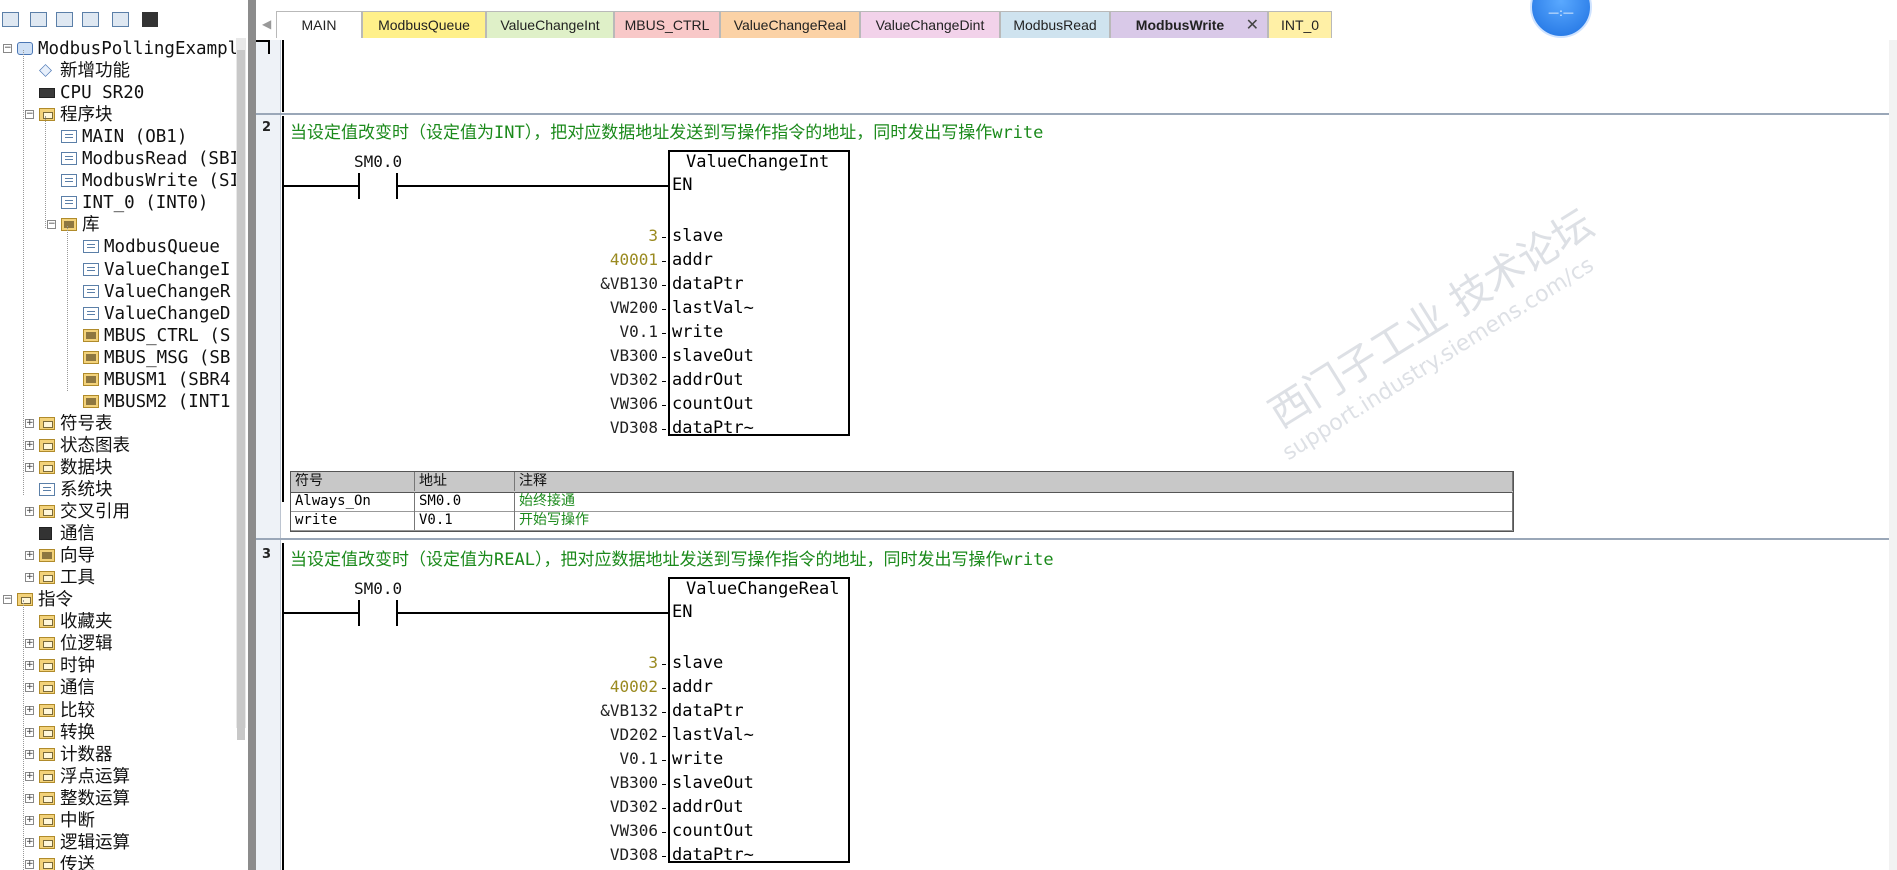  Describe the element at coordinates (465, 501) in the screenshot. I see `symbol-table-cell: SM0.0` at that location.